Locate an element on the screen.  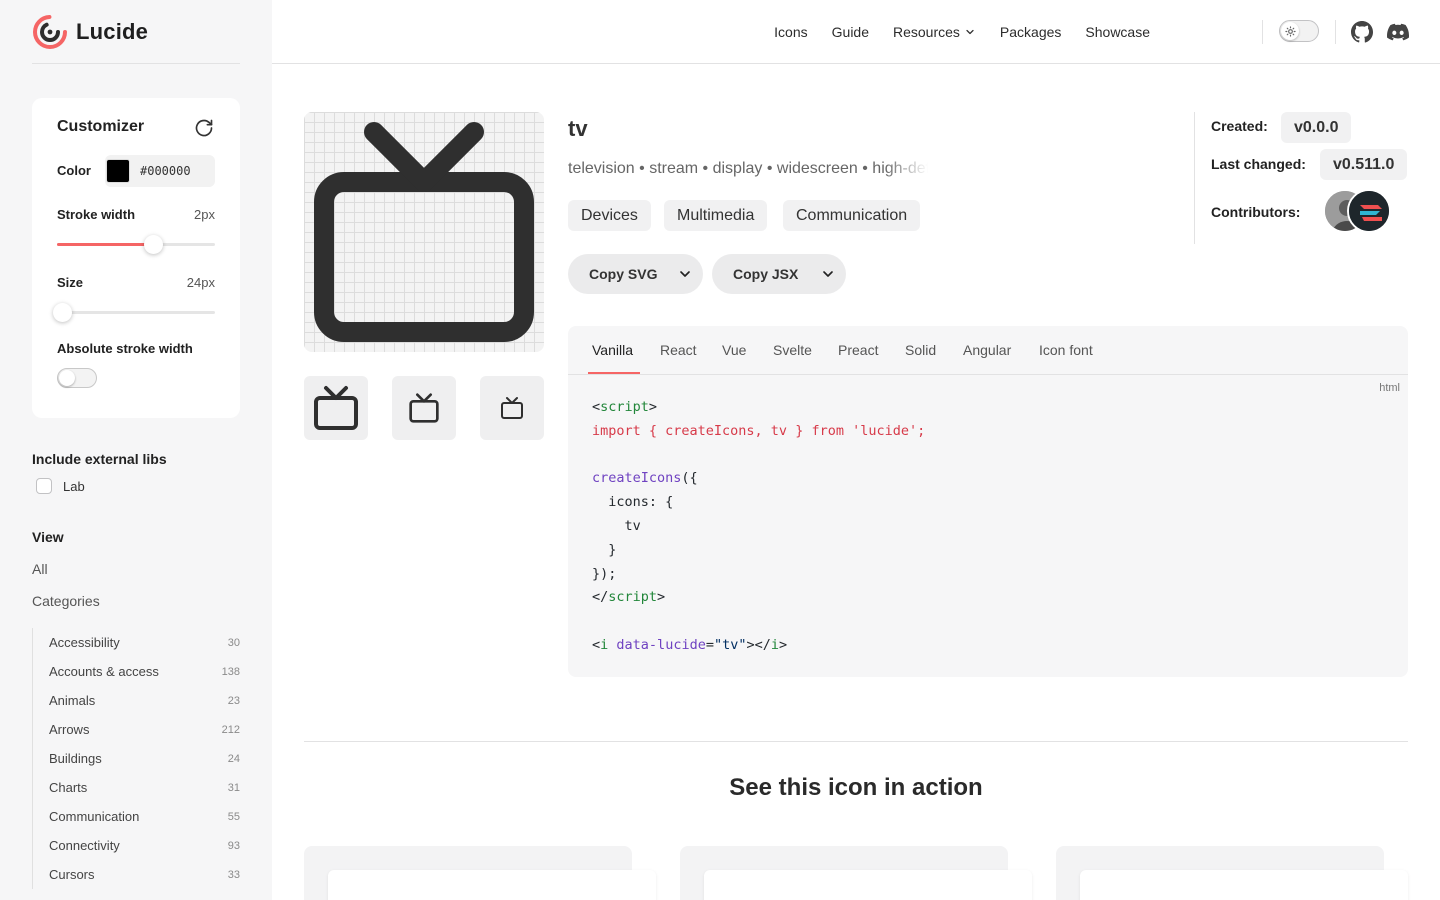
copy-jsx-button: Copy JSX is located at coordinates (779, 274).